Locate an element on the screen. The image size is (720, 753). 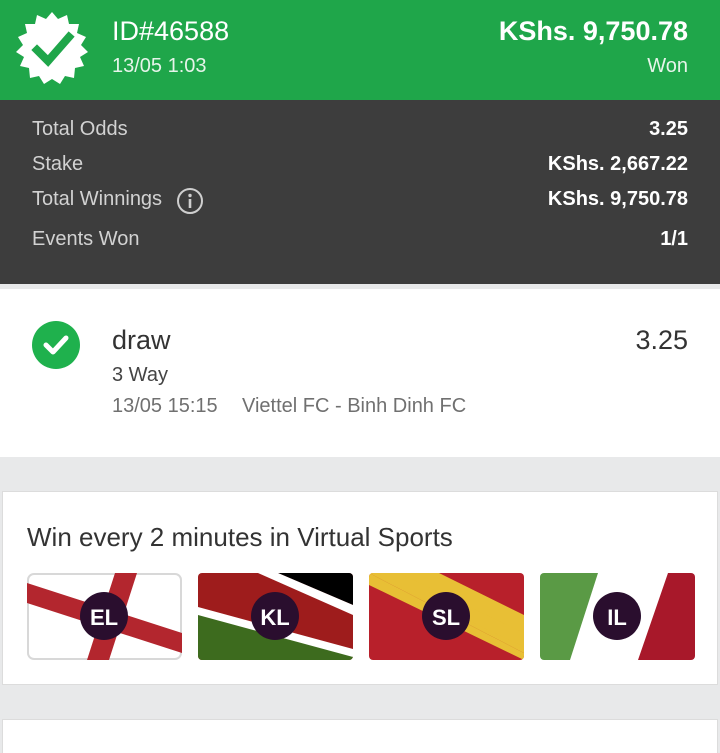
summary-row-stake: Stake KShs. 2,667.22 is located at coordinates (360, 164).